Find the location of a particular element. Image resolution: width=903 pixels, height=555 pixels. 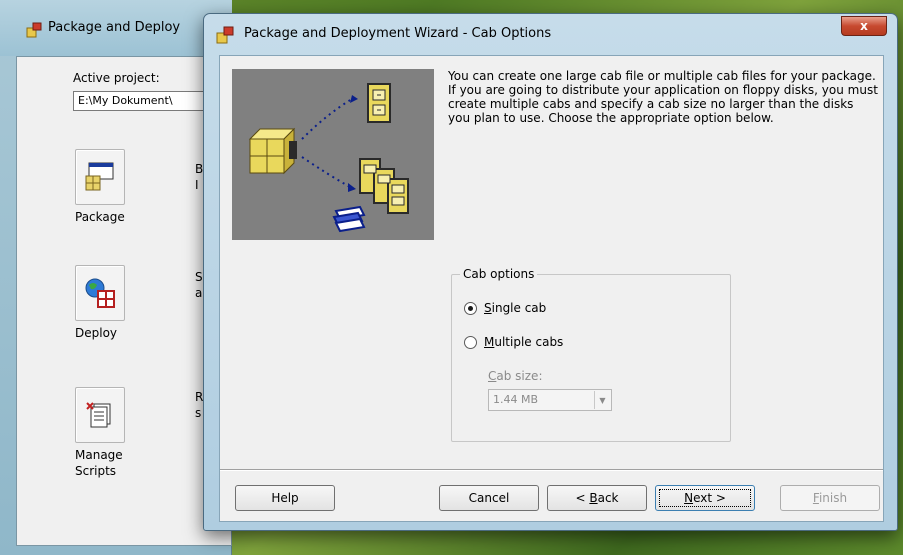

package-icon is located at coordinates (99, 176).